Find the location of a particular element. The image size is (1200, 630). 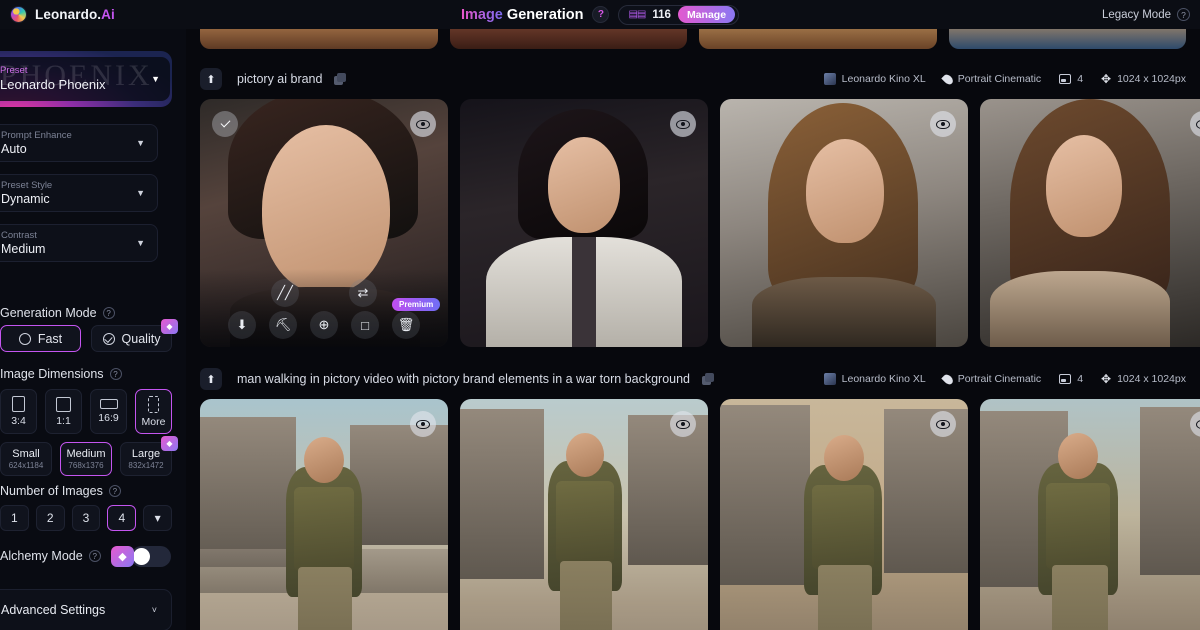

image-toolbar: ╱╱ ⇄ ⬇ ⛏ ⊕ □ Premium 🗑 is located at coordinates (324, 308).